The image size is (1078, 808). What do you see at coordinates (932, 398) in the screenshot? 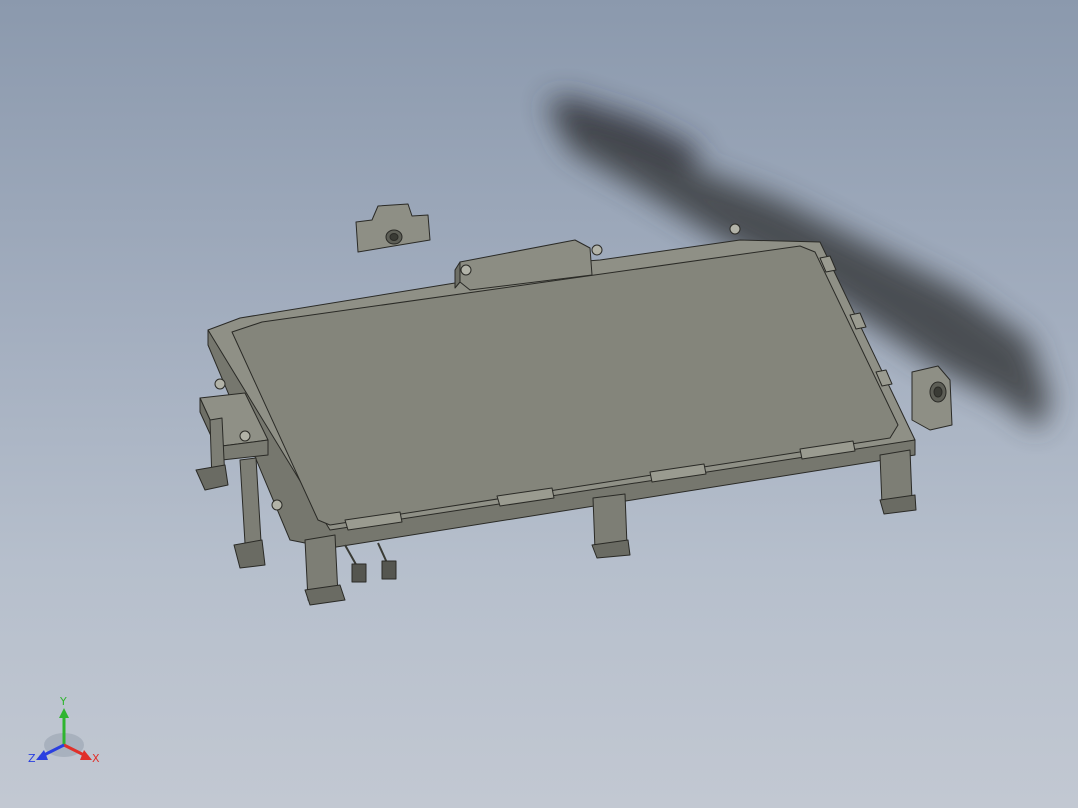
I see `bearing-block-right` at bounding box center [932, 398].